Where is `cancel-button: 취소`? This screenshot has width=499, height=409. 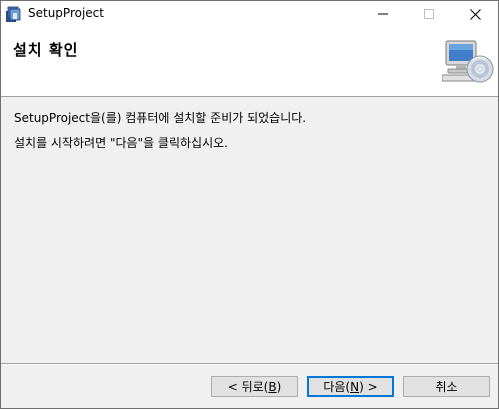 cancel-button: 취소 is located at coordinates (446, 386).